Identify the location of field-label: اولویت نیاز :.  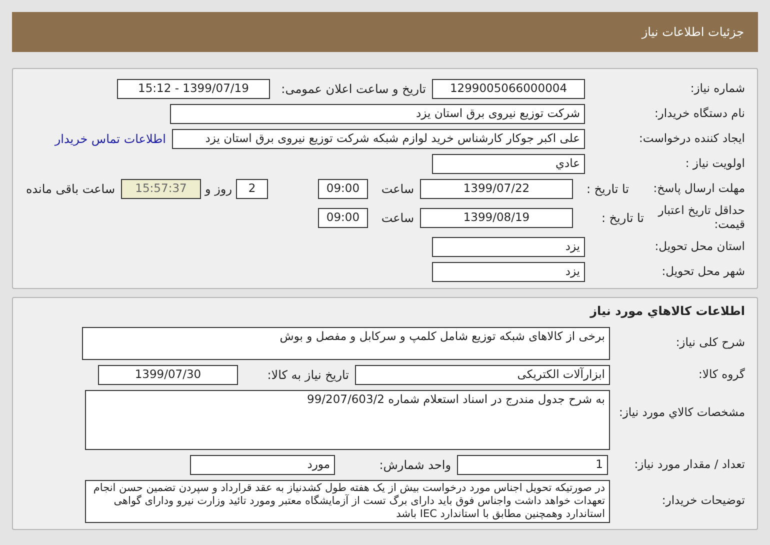
(714, 164).